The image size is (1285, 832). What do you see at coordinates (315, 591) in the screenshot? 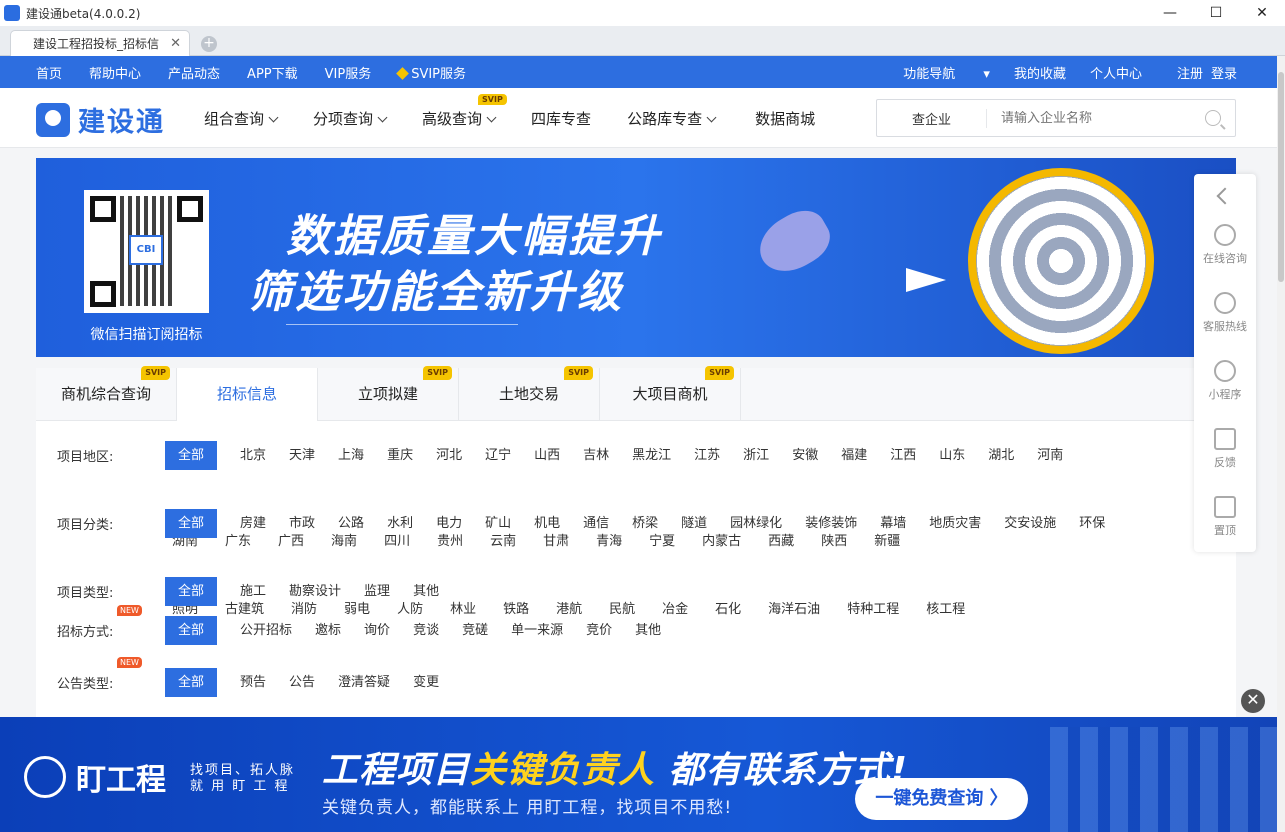
I see `filter-option: 勘察设计` at bounding box center [315, 591].